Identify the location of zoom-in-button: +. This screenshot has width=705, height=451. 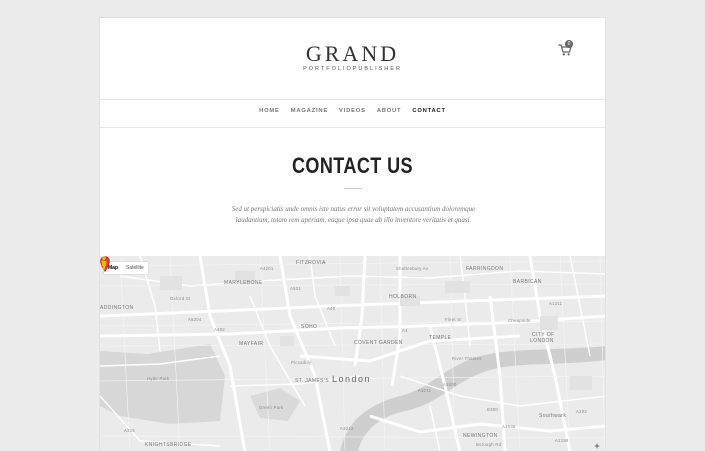
(597, 445).